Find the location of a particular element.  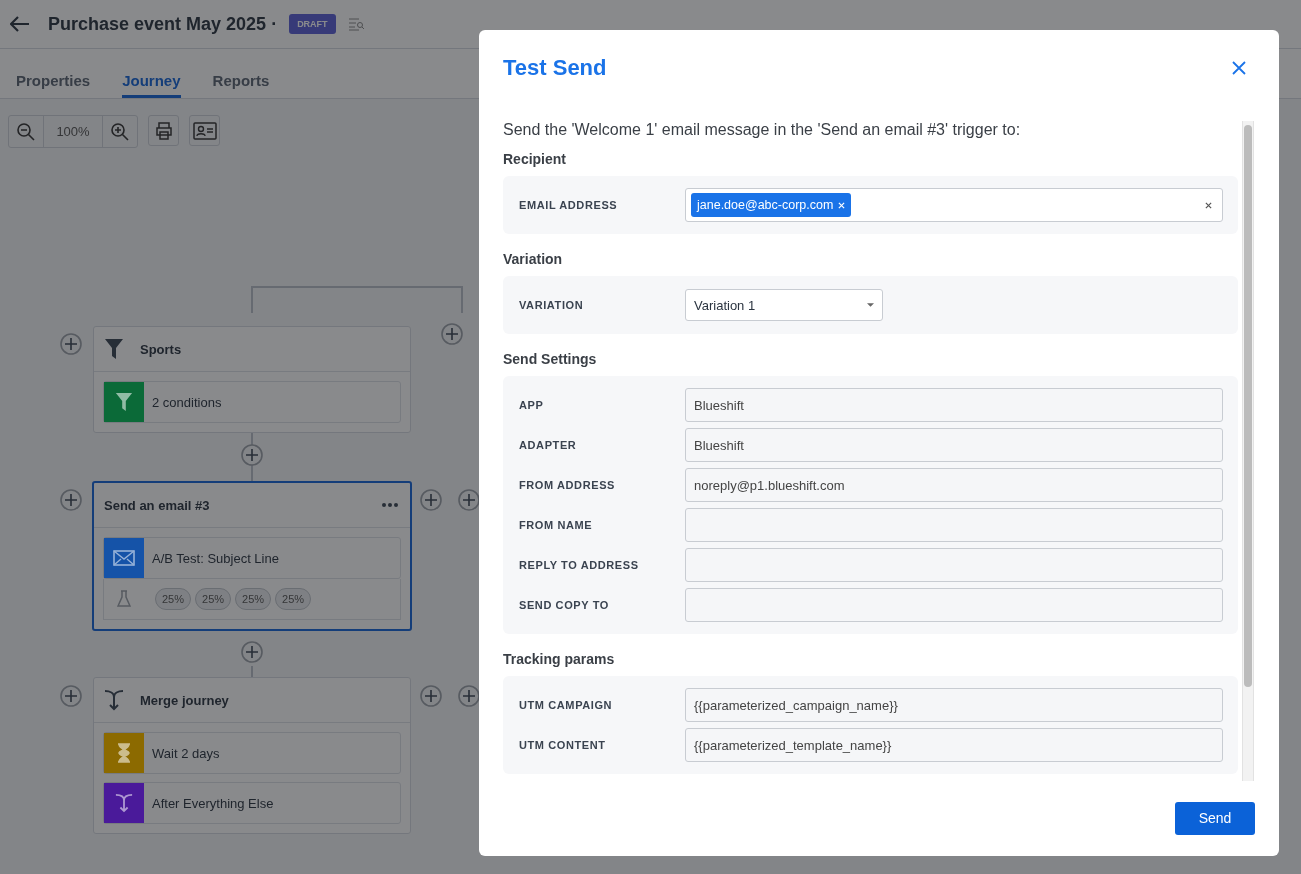

funnel-icon is located at coordinates (114, 349).